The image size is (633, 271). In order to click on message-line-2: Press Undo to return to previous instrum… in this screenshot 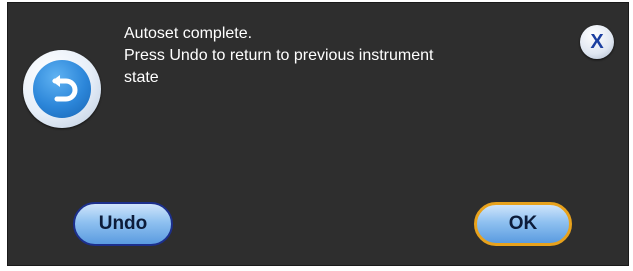, I will do `click(279, 55)`.